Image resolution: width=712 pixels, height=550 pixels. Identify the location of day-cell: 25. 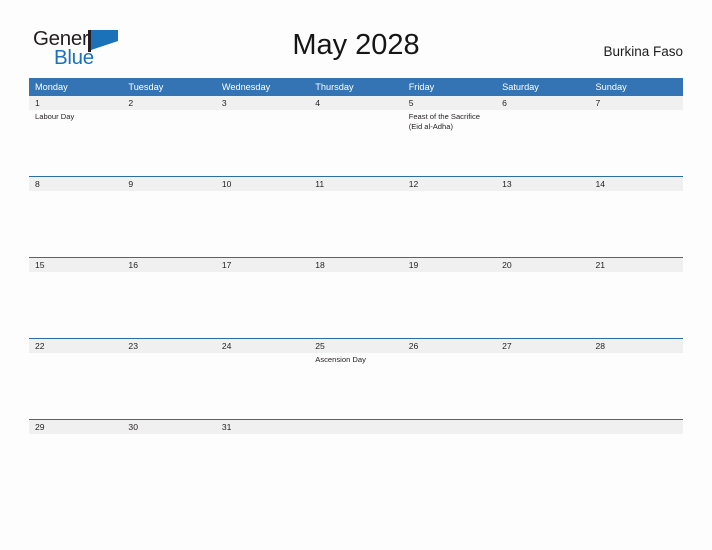
(356, 346).